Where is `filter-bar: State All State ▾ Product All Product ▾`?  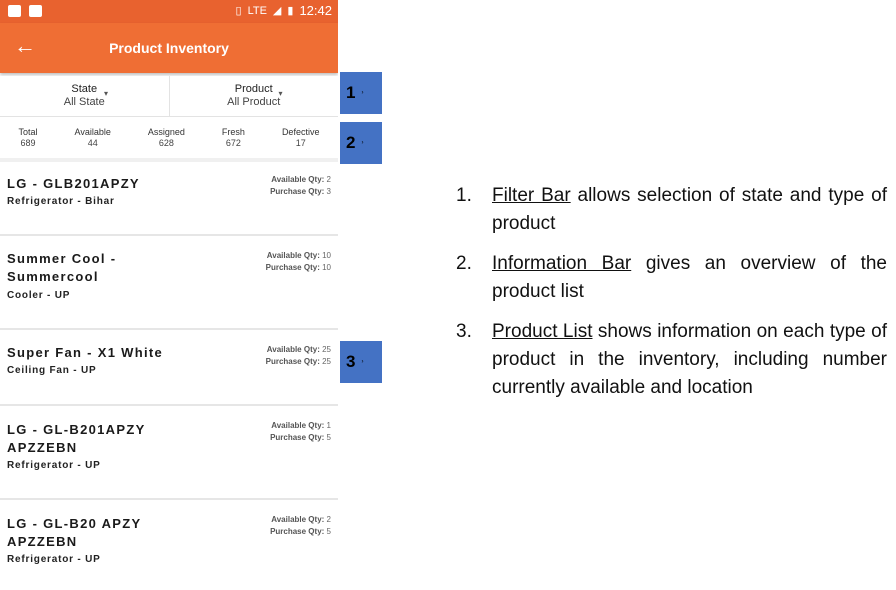 filter-bar: State All State ▾ Product All Product ▾ is located at coordinates (169, 96).